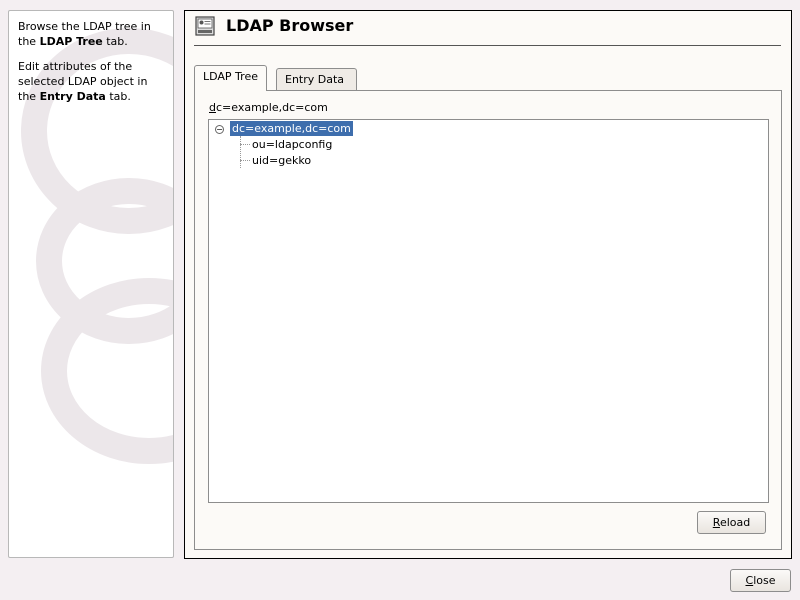 The width and height of the screenshot is (800, 600). Describe the element at coordinates (716, 522) in the screenshot. I see `reload-mnemonic: R` at that location.